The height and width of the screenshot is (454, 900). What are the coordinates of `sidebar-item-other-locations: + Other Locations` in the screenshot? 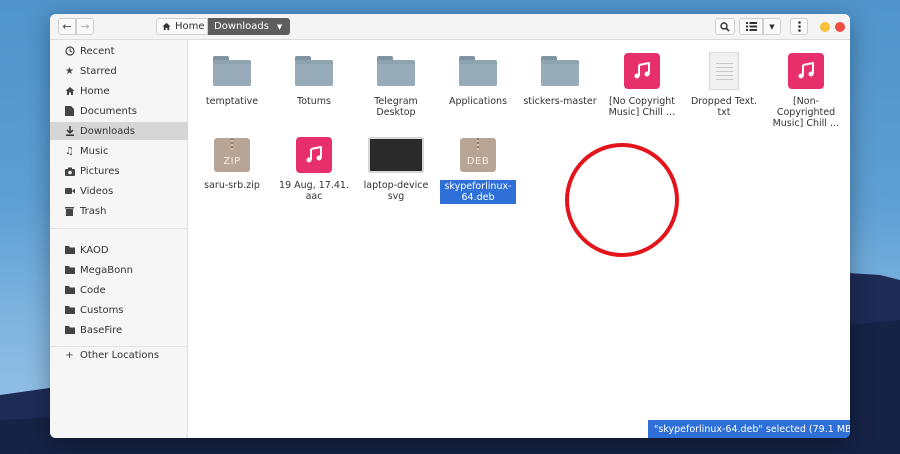 It's located at (119, 355).